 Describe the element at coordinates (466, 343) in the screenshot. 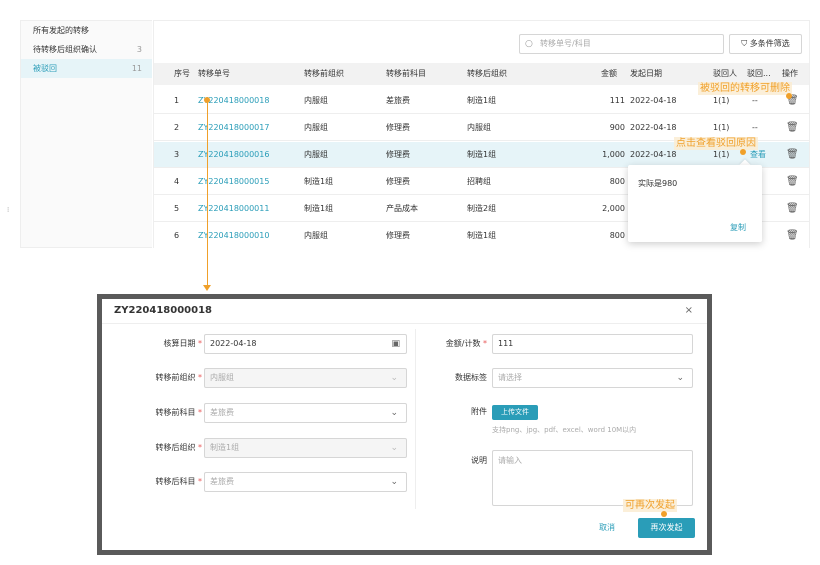

I see `amount-label: 金额/计数 *` at that location.